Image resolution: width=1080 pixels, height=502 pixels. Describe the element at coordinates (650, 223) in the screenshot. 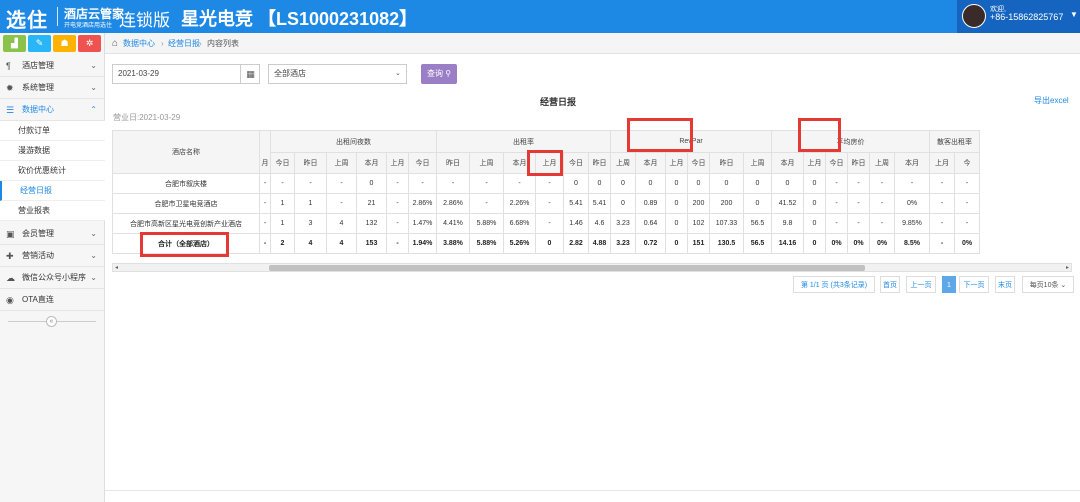

I see `table-cell: 0.64` at that location.